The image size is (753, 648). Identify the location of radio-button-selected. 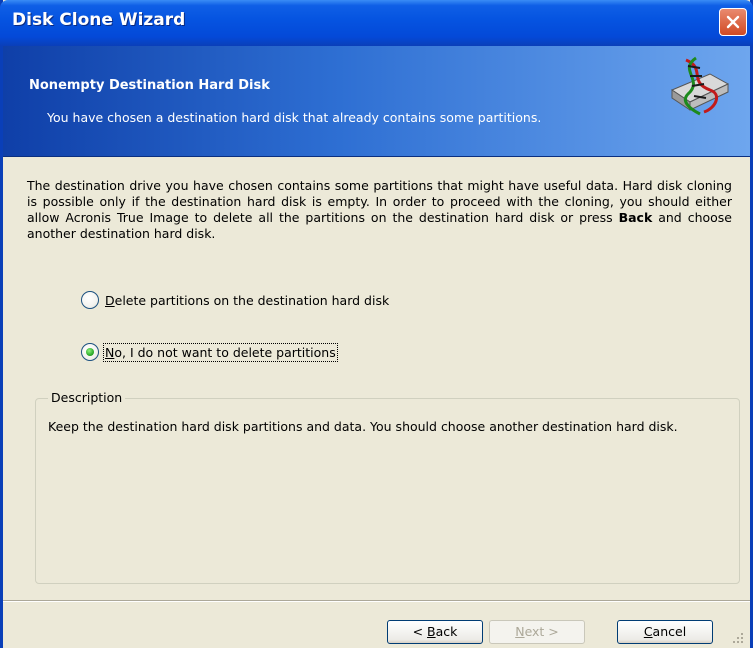
(90, 352).